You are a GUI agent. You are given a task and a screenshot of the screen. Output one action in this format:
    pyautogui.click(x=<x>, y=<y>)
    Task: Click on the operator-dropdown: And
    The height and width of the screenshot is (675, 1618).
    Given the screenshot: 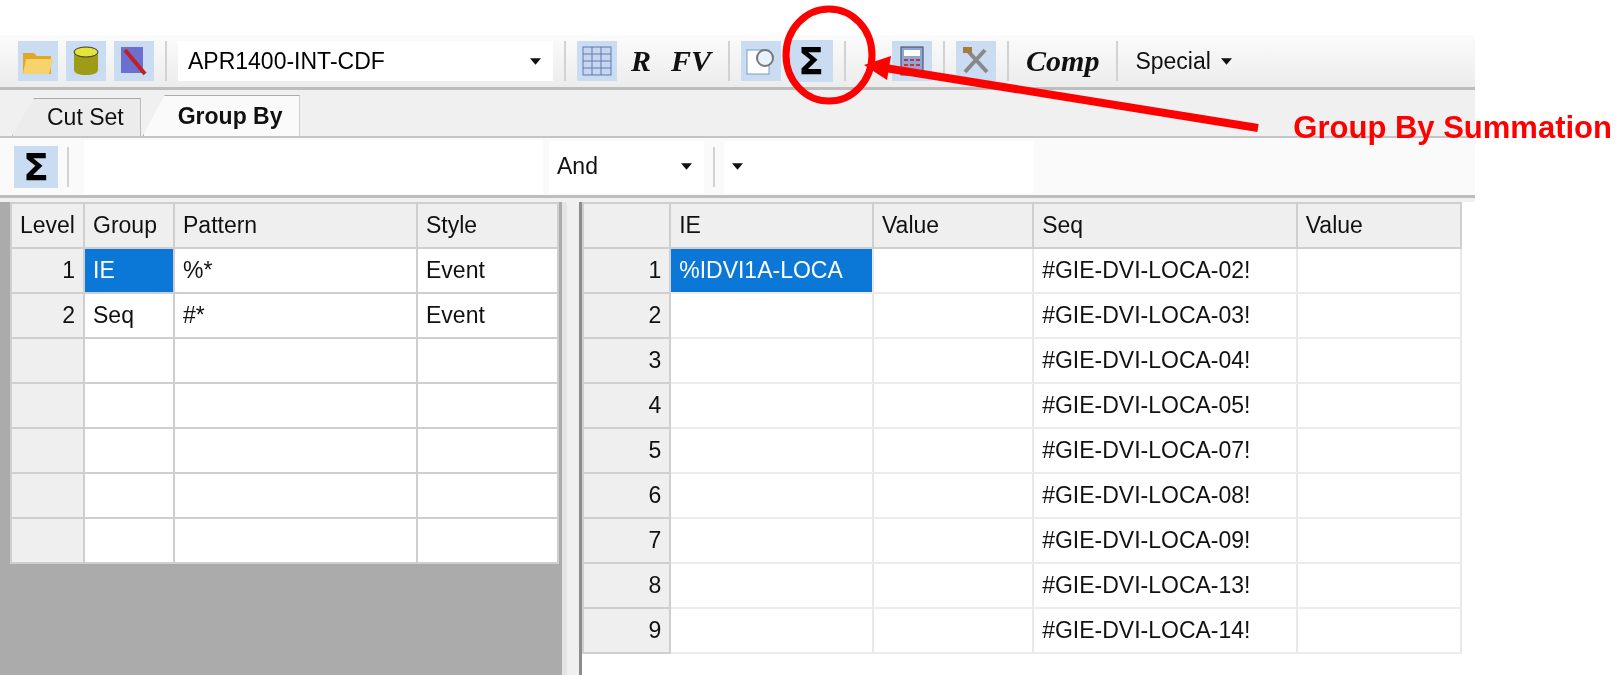 What is the action you would take?
    pyautogui.click(x=626, y=166)
    